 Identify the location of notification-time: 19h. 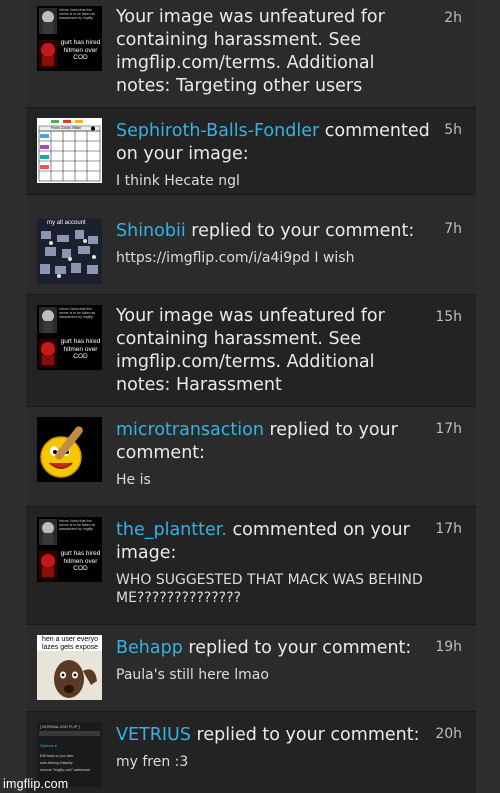
(448, 647).